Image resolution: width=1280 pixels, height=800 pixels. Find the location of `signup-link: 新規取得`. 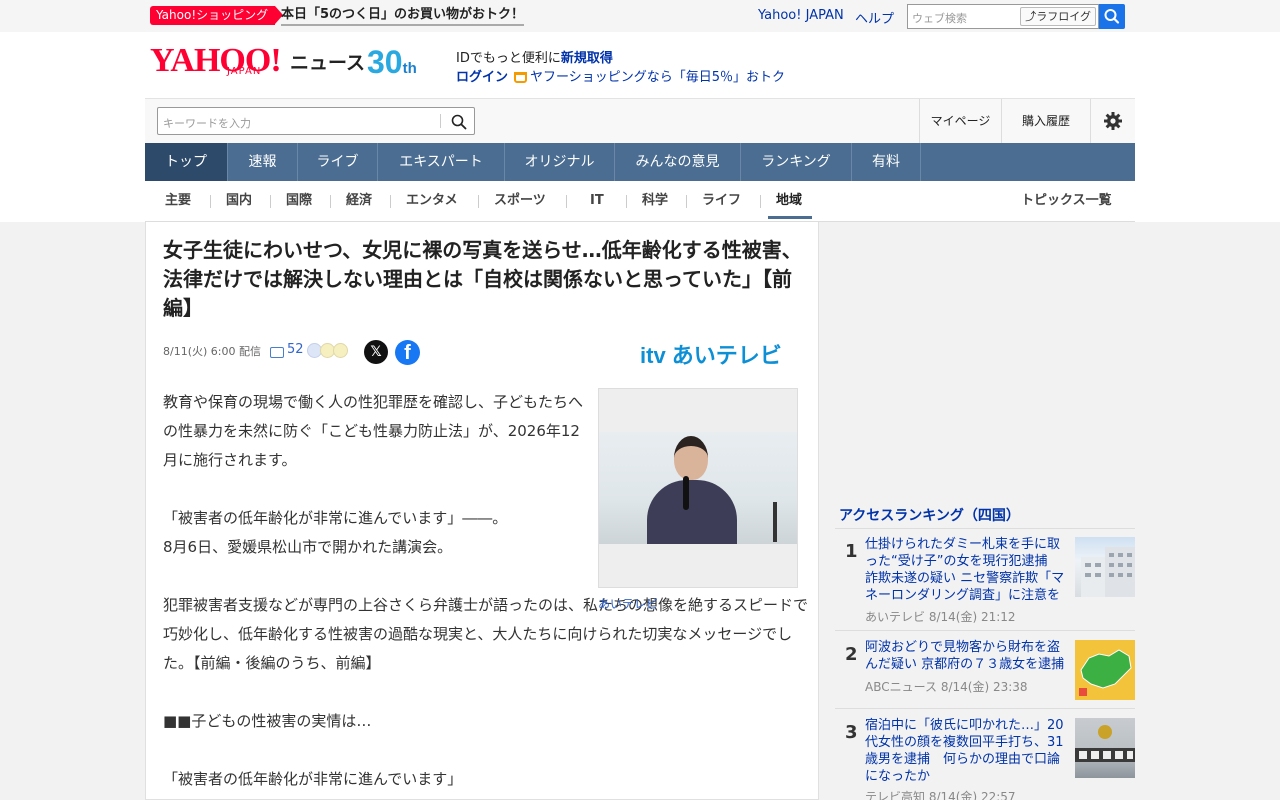

signup-link: 新規取得 is located at coordinates (587, 58).